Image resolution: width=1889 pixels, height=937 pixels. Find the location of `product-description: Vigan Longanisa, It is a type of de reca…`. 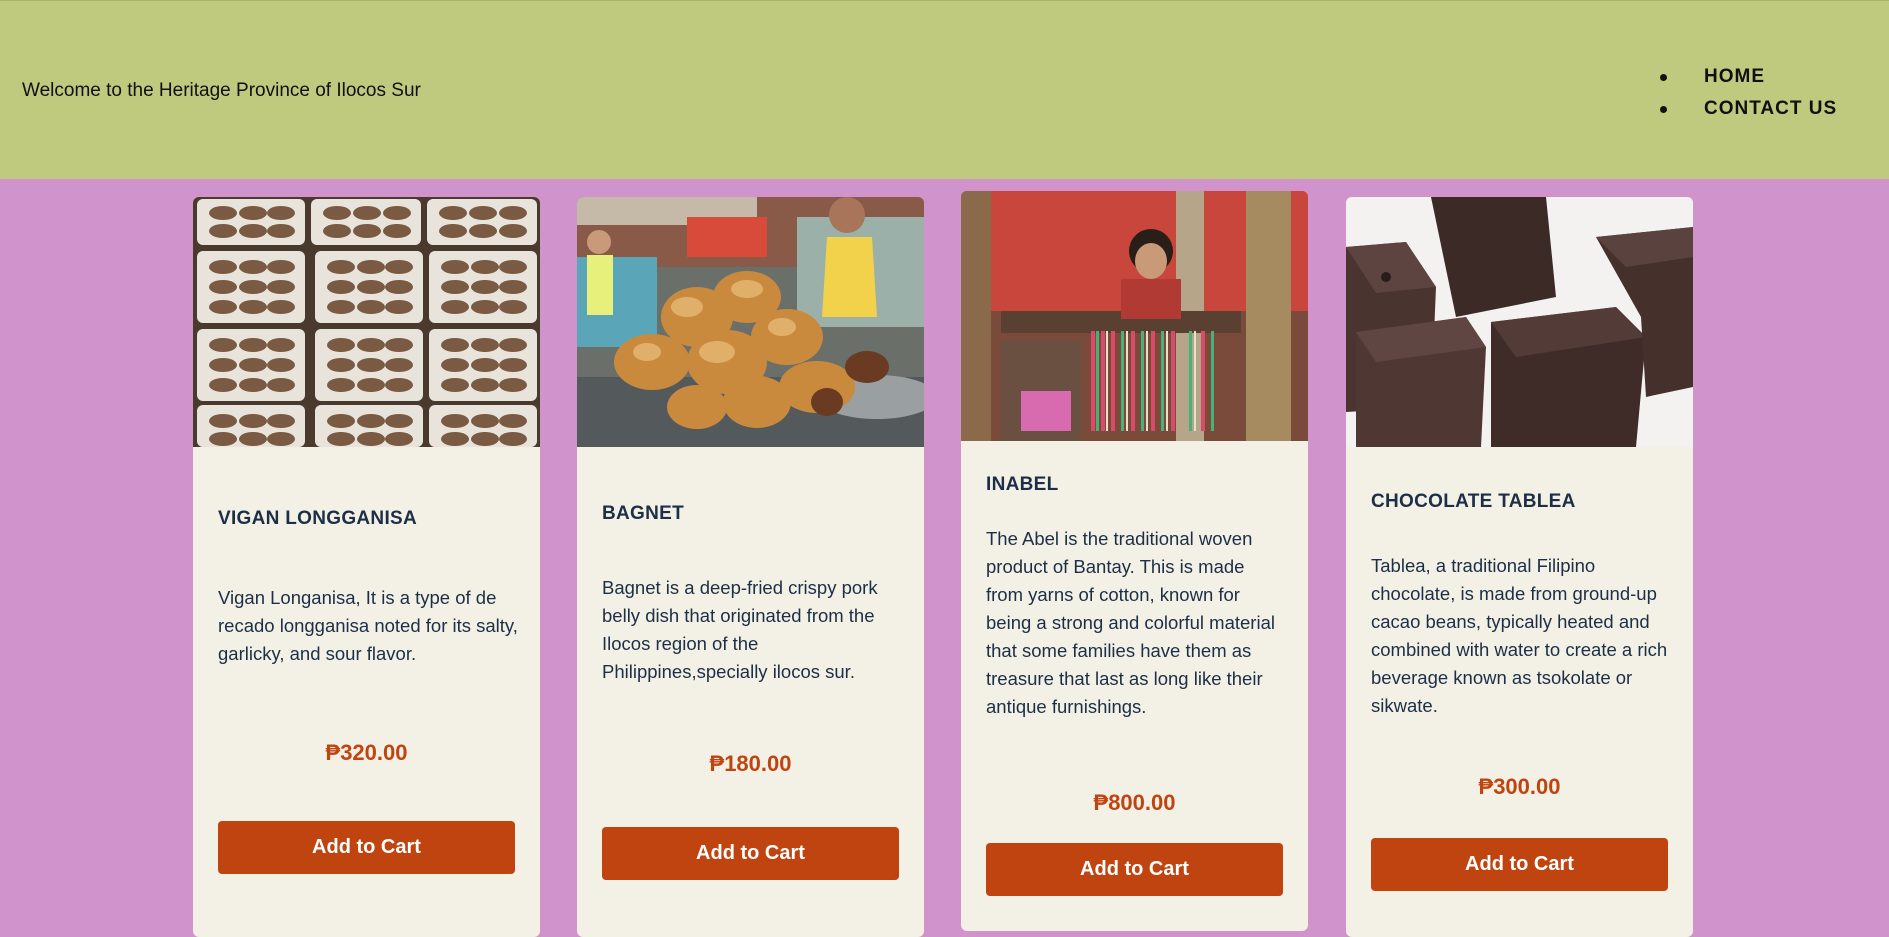

product-description: Vigan Longanisa, It is a type of de reca… is located at coordinates (368, 625).